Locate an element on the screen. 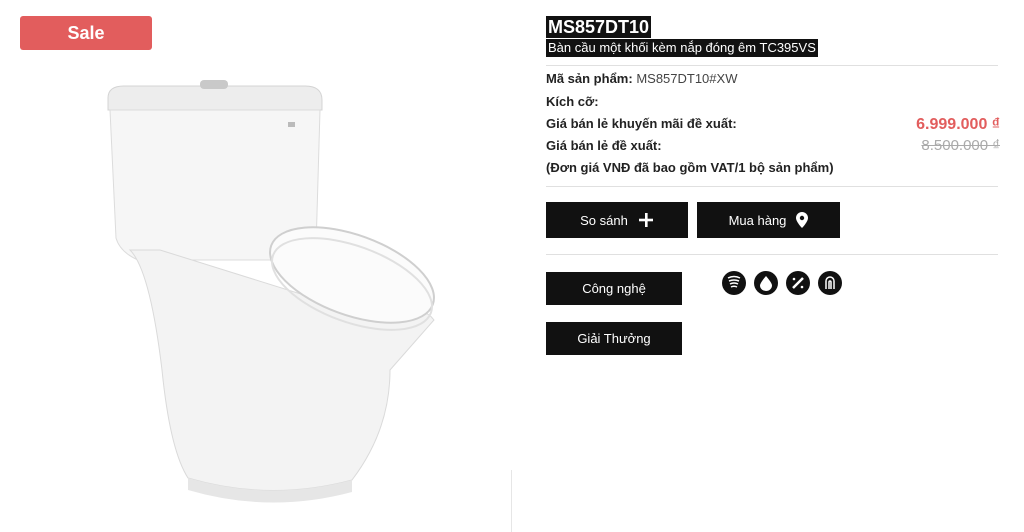 Image resolution: width=1024 pixels, height=532 pixels. retail-price-label: Giá bán lẻ đề xuất: is located at coordinates (604, 145).